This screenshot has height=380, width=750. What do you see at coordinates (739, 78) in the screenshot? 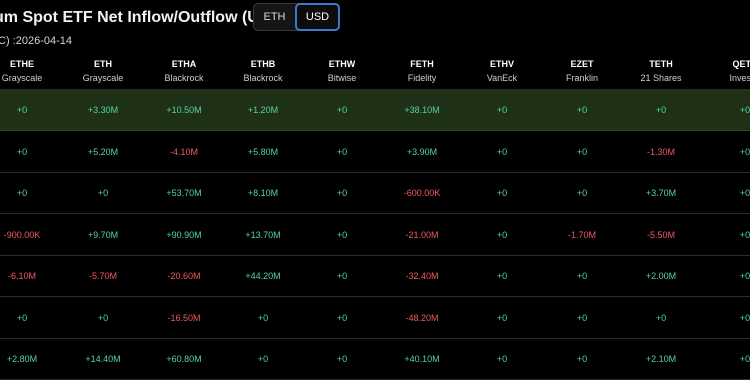
I see `column-issuer: Invesco` at bounding box center [739, 78].